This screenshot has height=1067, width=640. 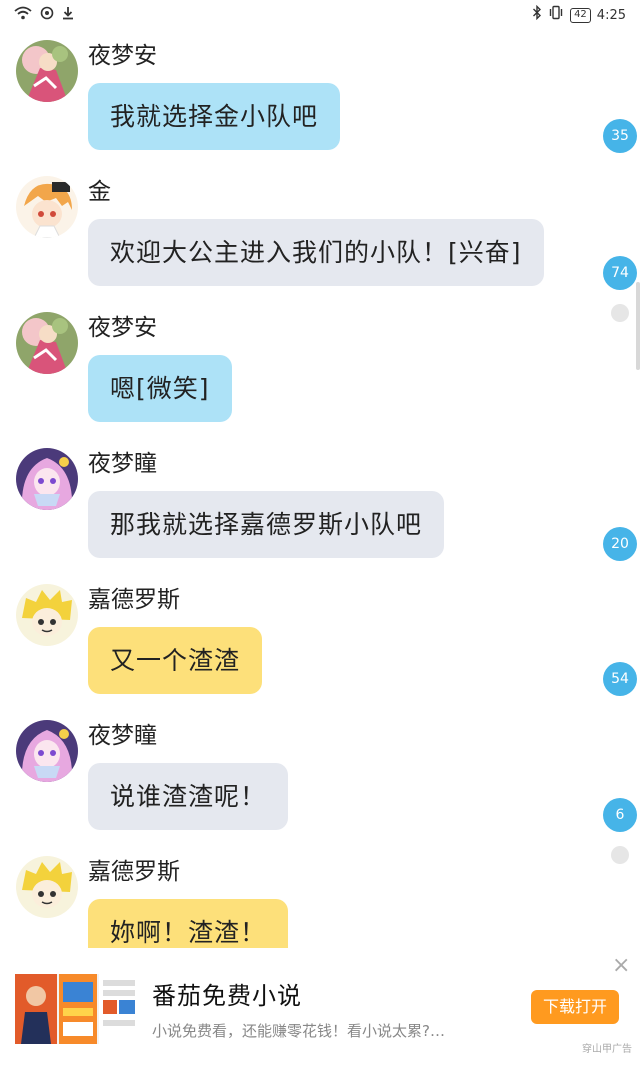 What do you see at coordinates (611, 15) in the screenshot?
I see `status-time: 4:25` at bounding box center [611, 15].